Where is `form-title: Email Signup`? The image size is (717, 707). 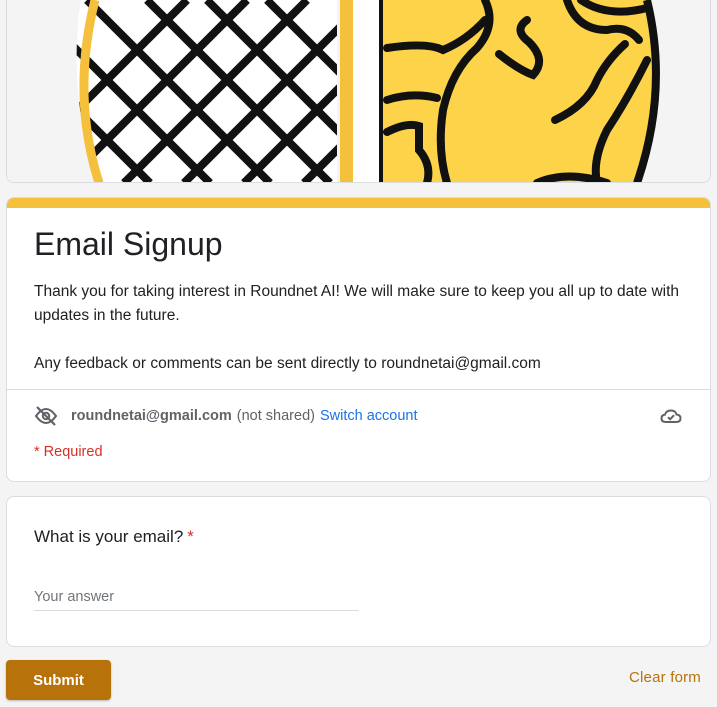 form-title: Email Signup is located at coordinates (128, 244).